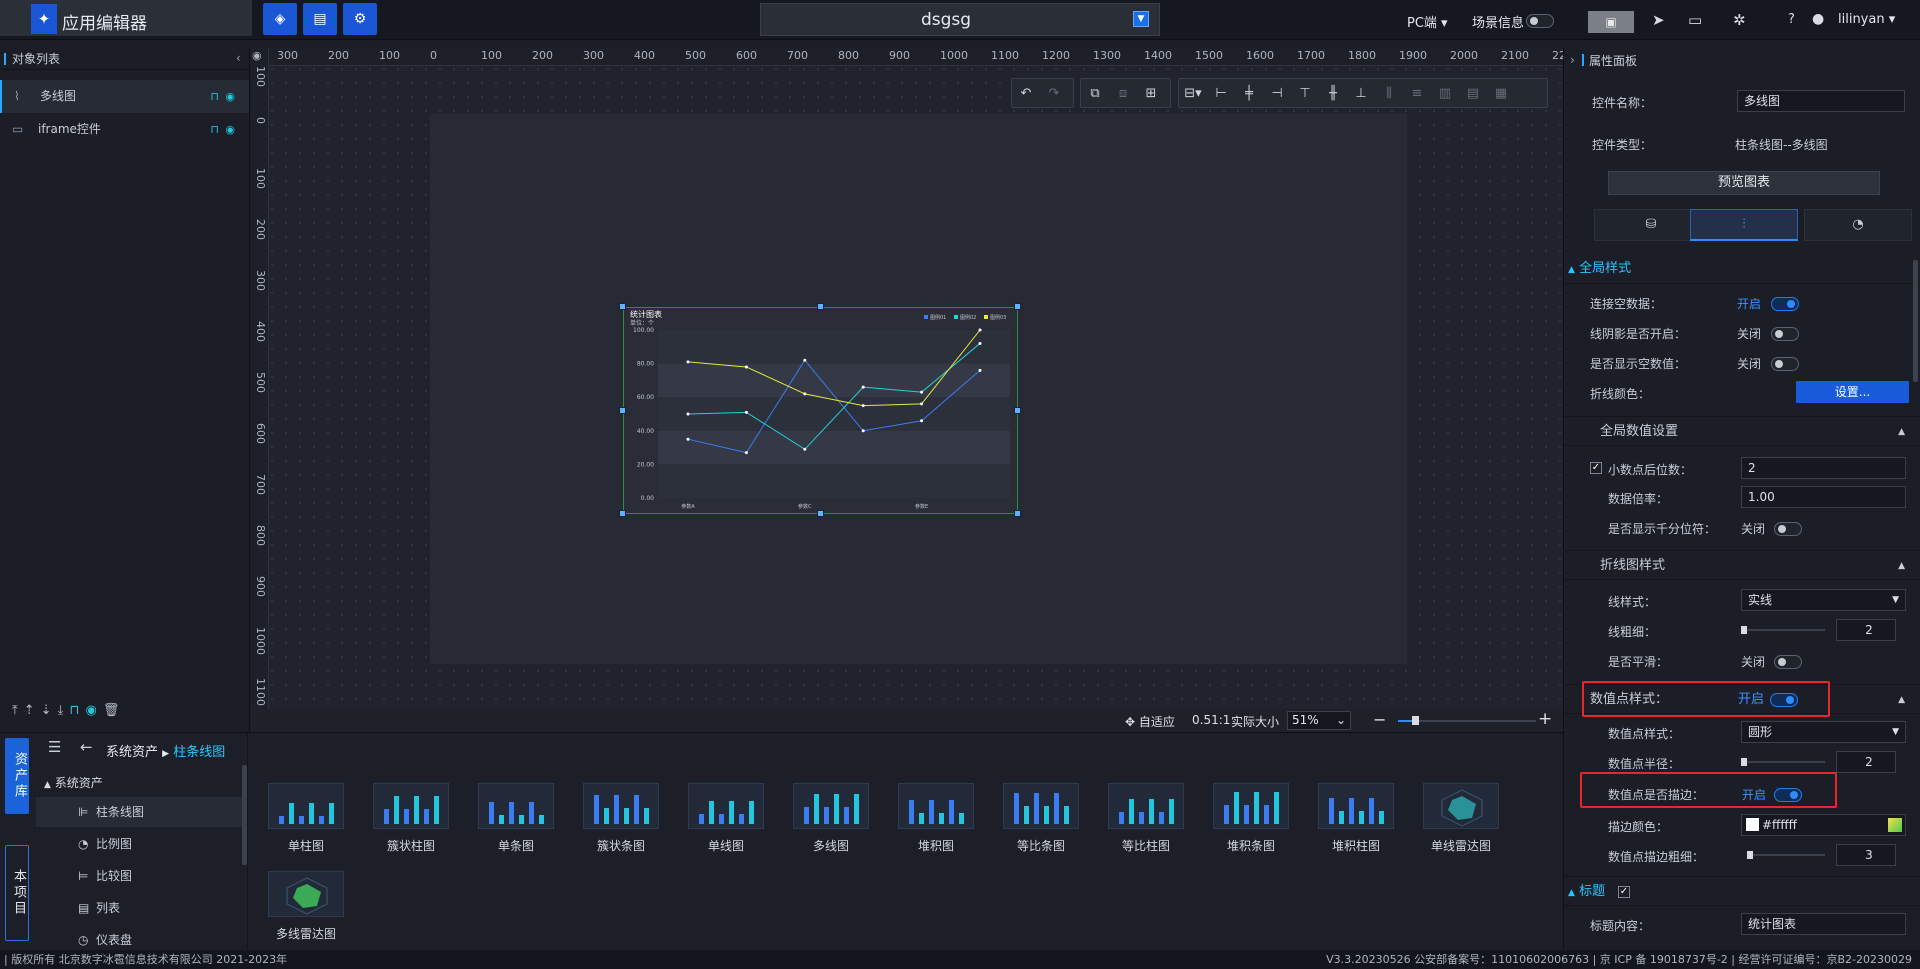 The width and height of the screenshot is (1920, 969). I want to click on object-item-iframe: ▭ iframe控件 ⊓ ◉, so click(124, 129).